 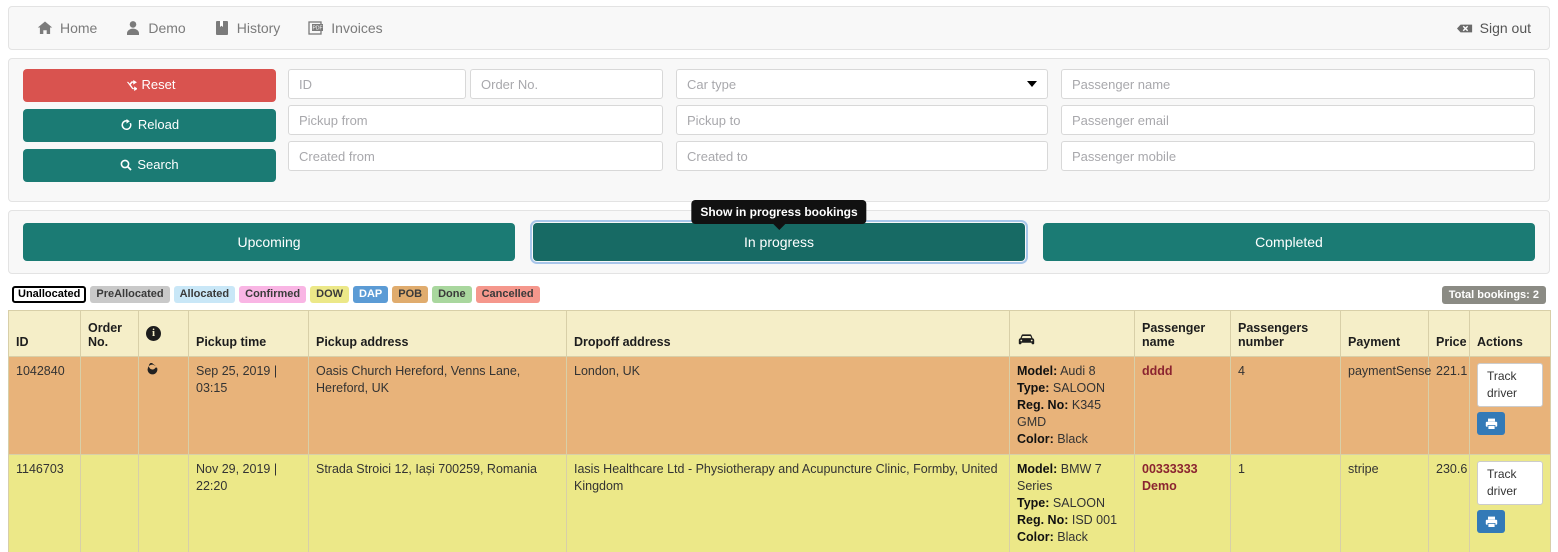 What do you see at coordinates (862, 156) in the screenshot?
I see `created-to-input: Created to` at bounding box center [862, 156].